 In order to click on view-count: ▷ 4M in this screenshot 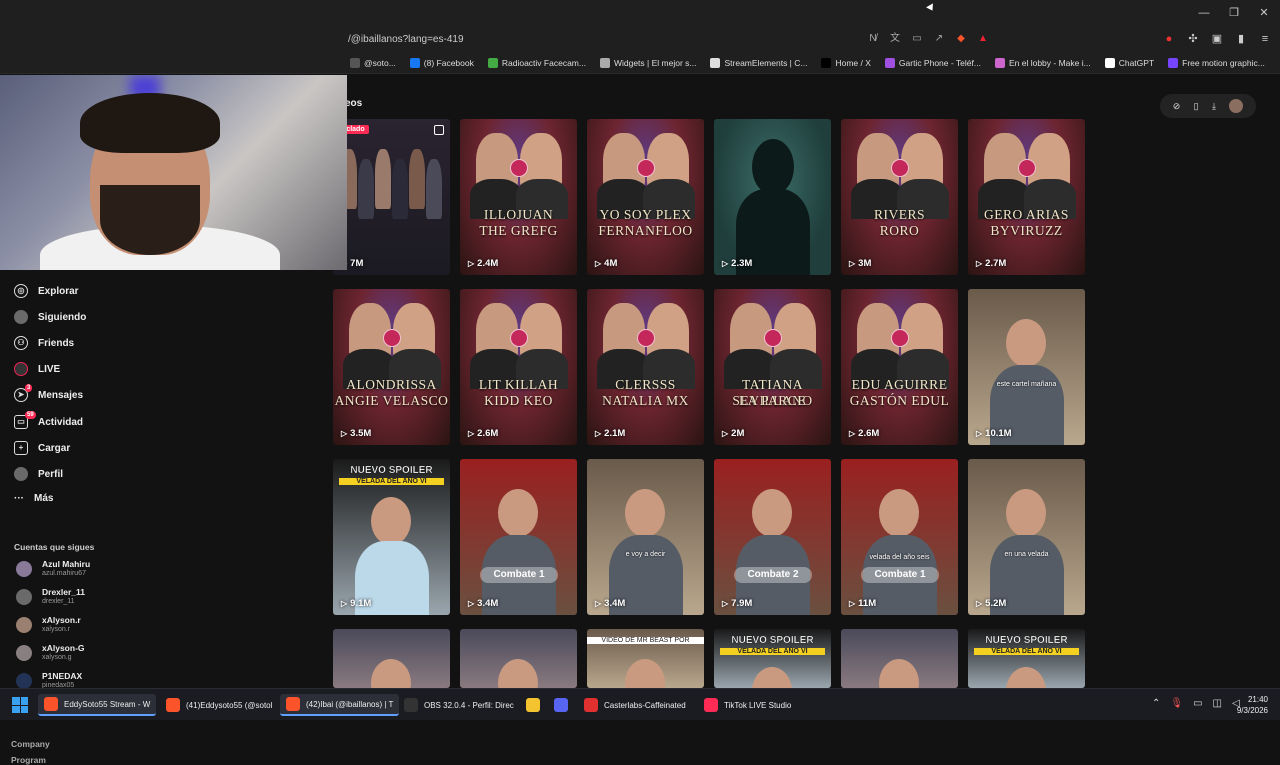, I will do `click(606, 263)`.